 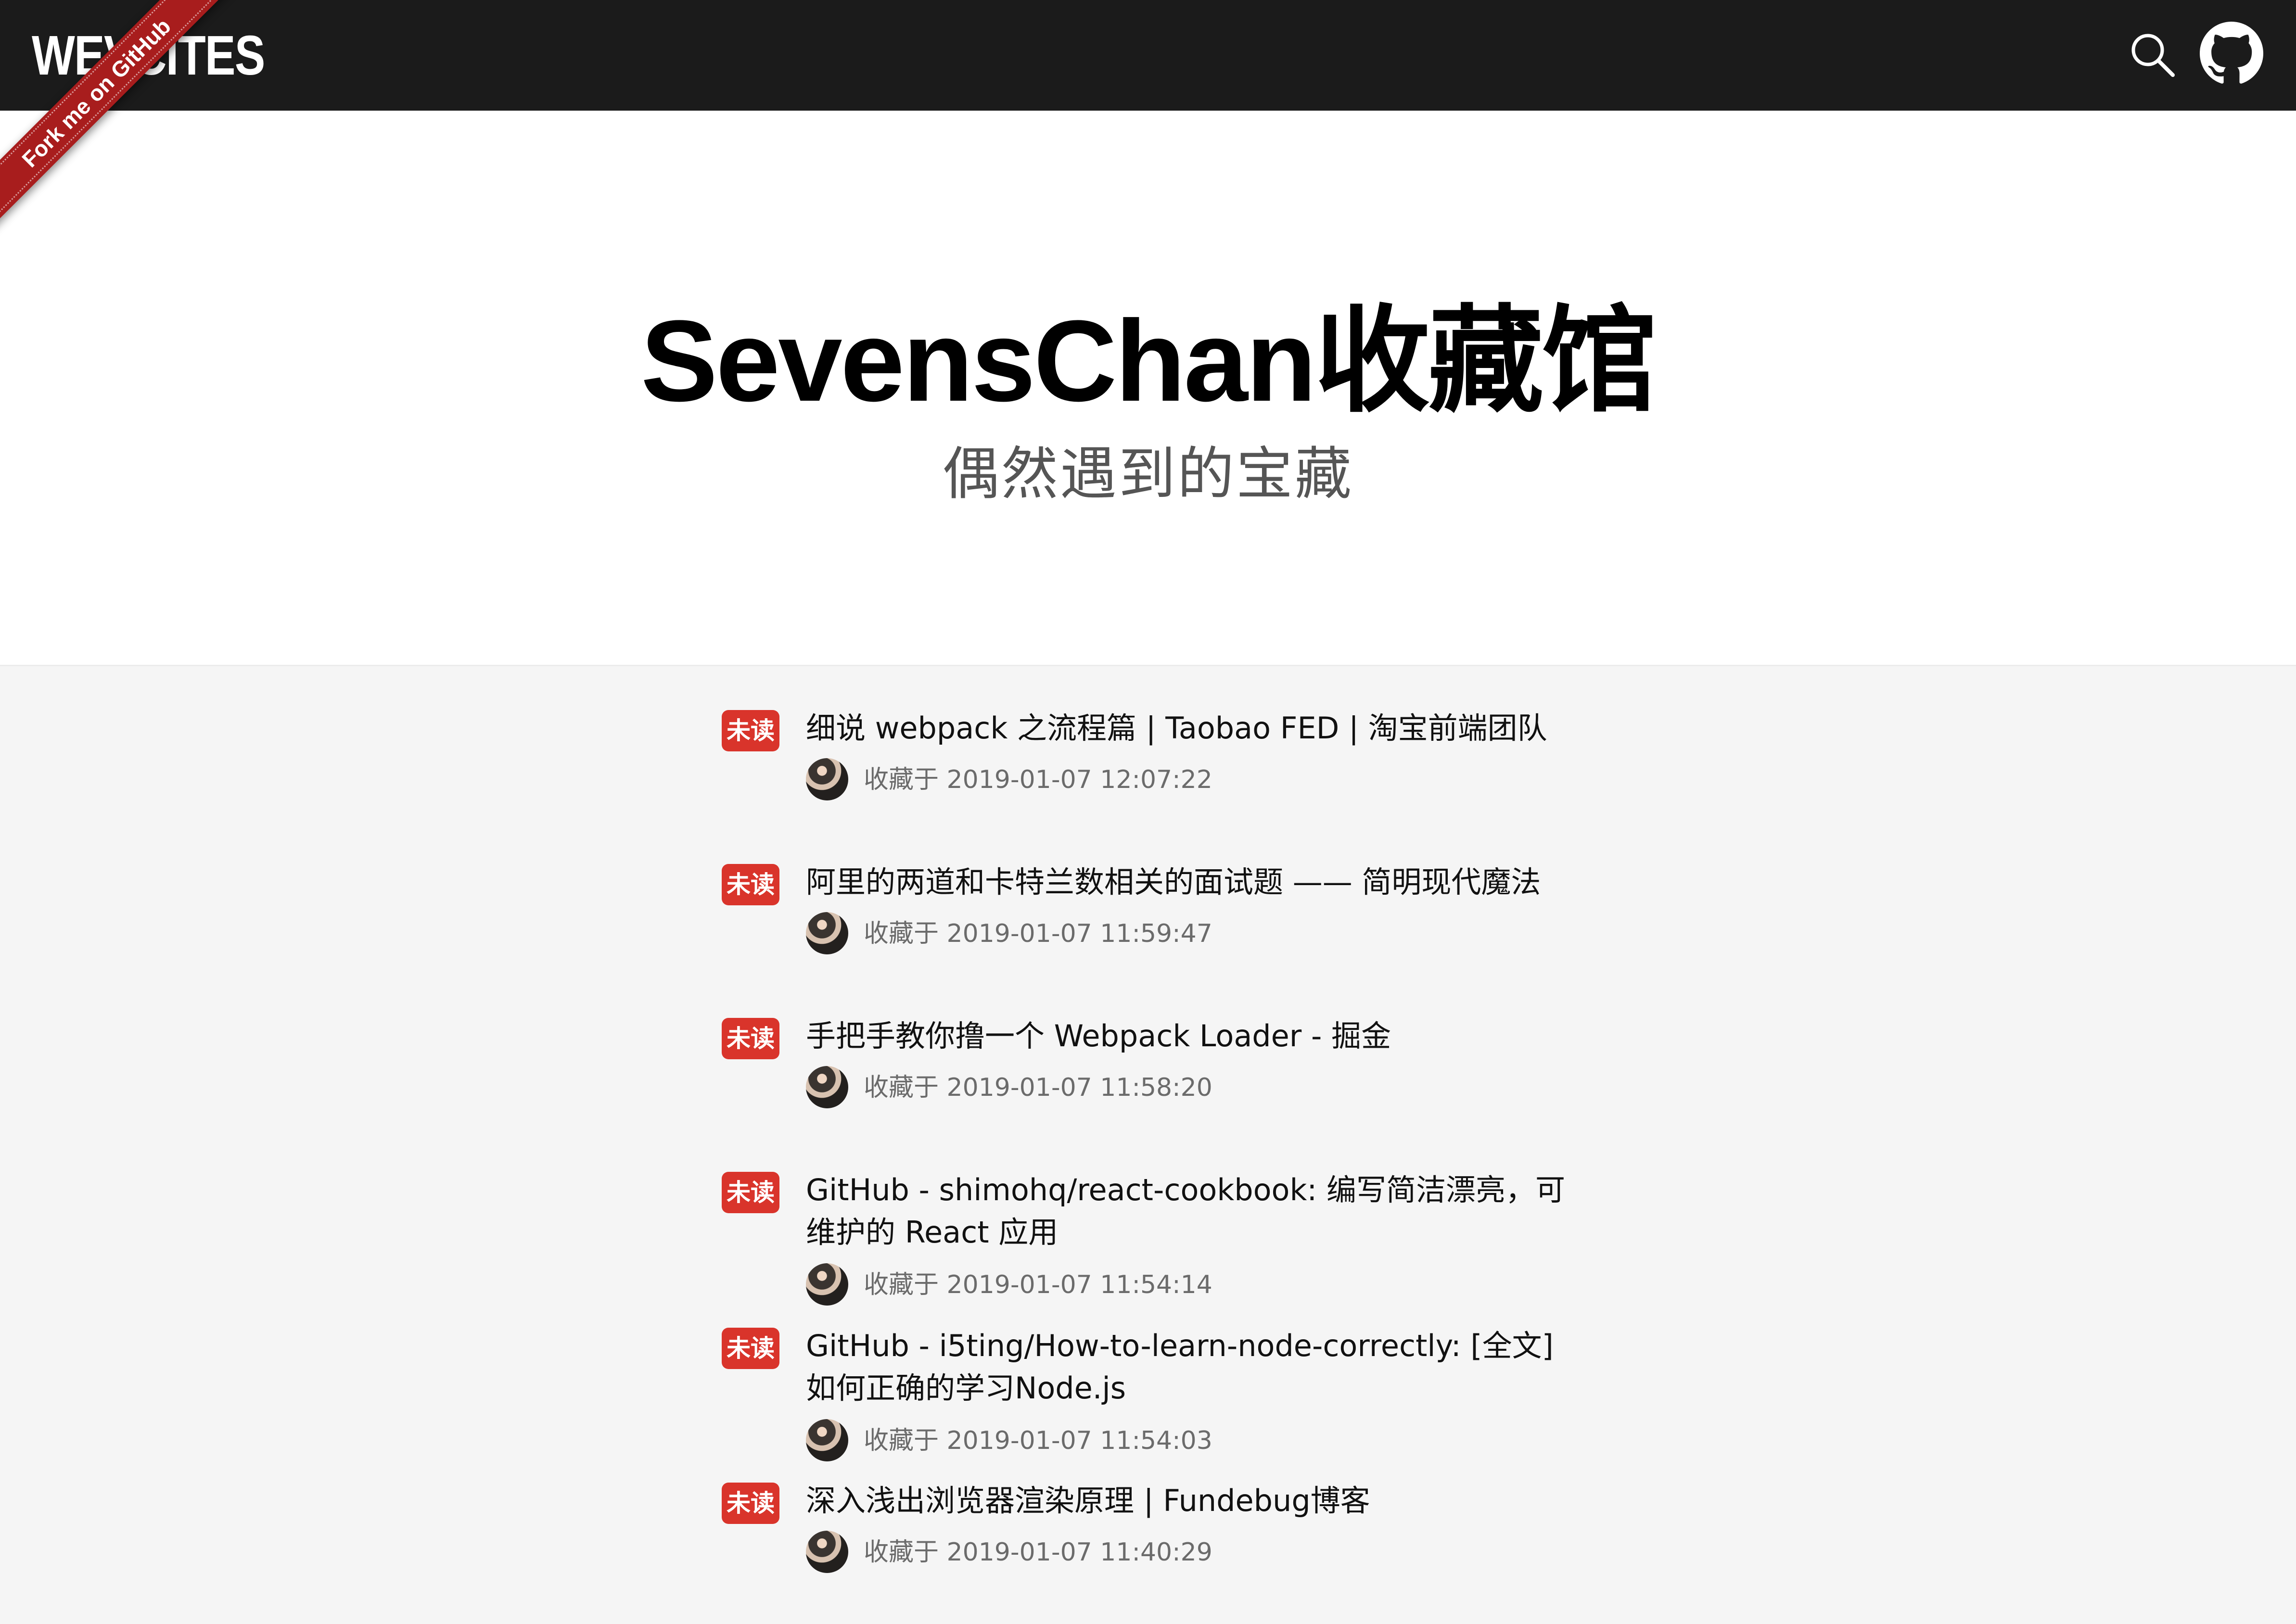 What do you see at coordinates (1038, 1552) in the screenshot?
I see `saved-time: 收藏于 2019-01-07 11:40:29` at bounding box center [1038, 1552].